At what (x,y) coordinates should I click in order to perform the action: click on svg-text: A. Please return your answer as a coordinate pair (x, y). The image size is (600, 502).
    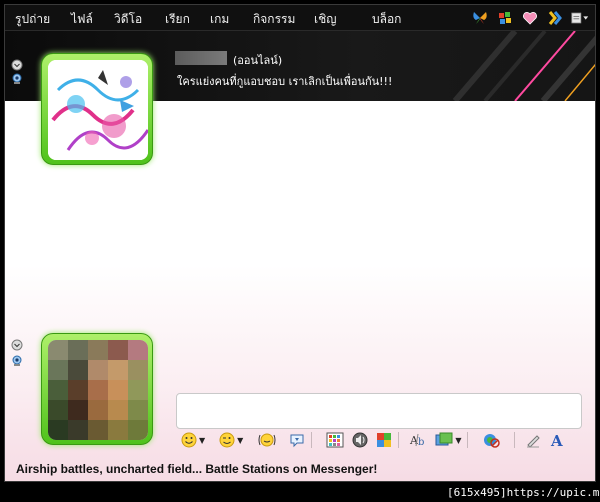
    Looking at the image, I should click on (556, 440).